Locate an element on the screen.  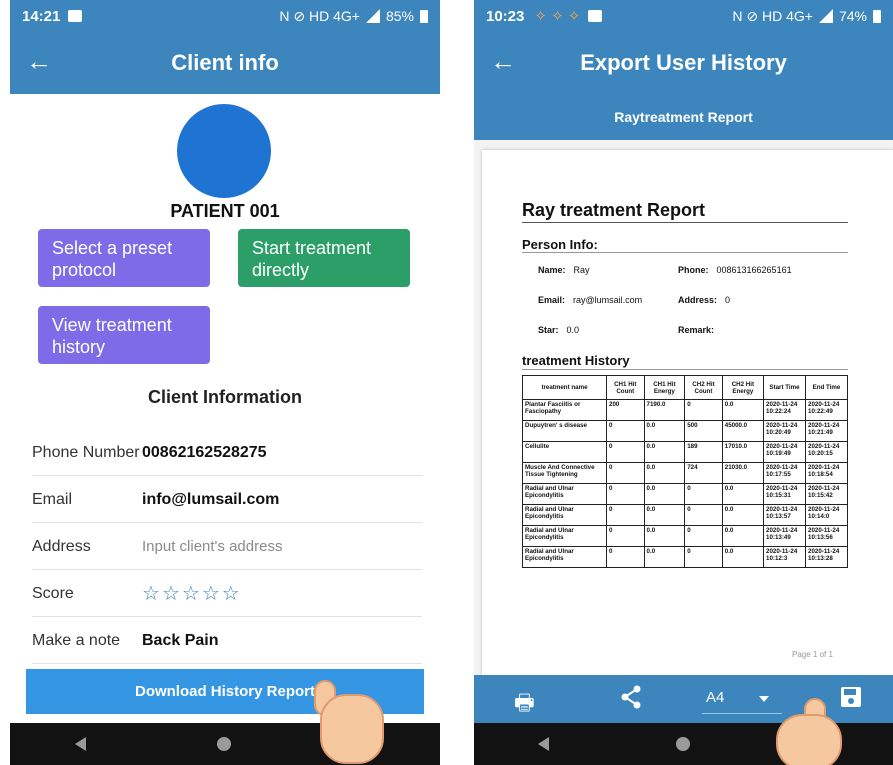
note-label: Make a note is located at coordinates (76, 640).